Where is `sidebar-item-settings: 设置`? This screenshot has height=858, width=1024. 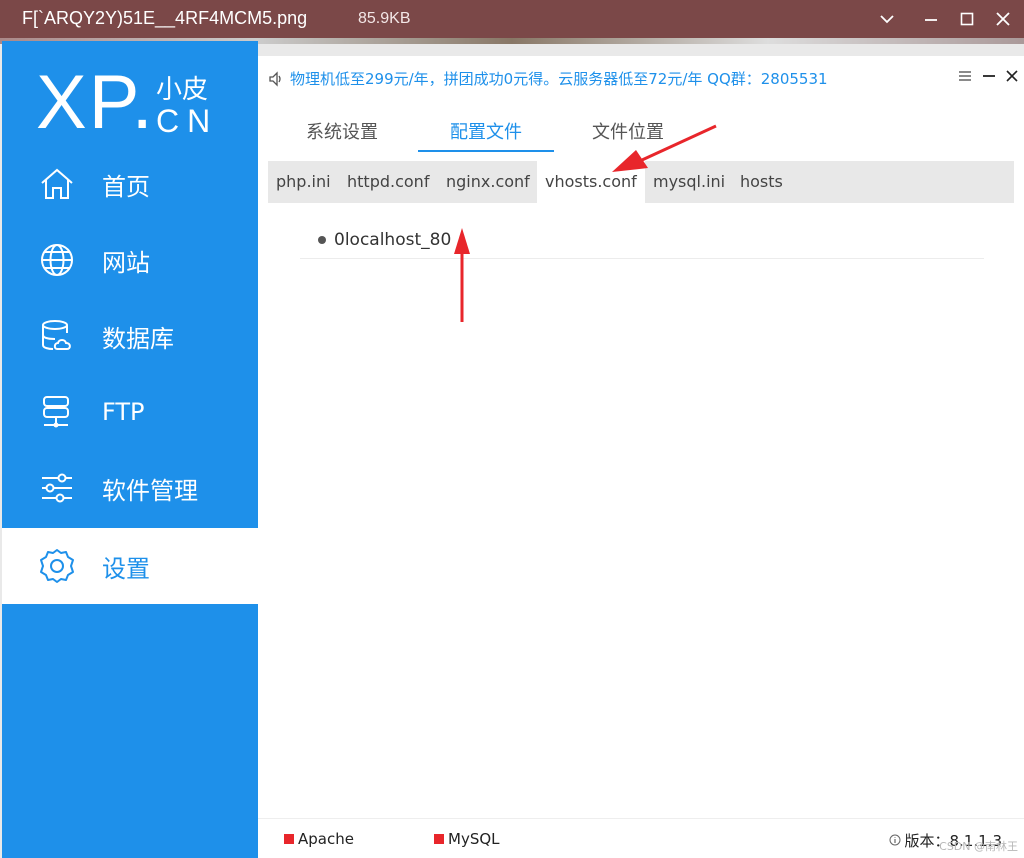
sidebar-item-settings: 设置 is located at coordinates (130, 566).